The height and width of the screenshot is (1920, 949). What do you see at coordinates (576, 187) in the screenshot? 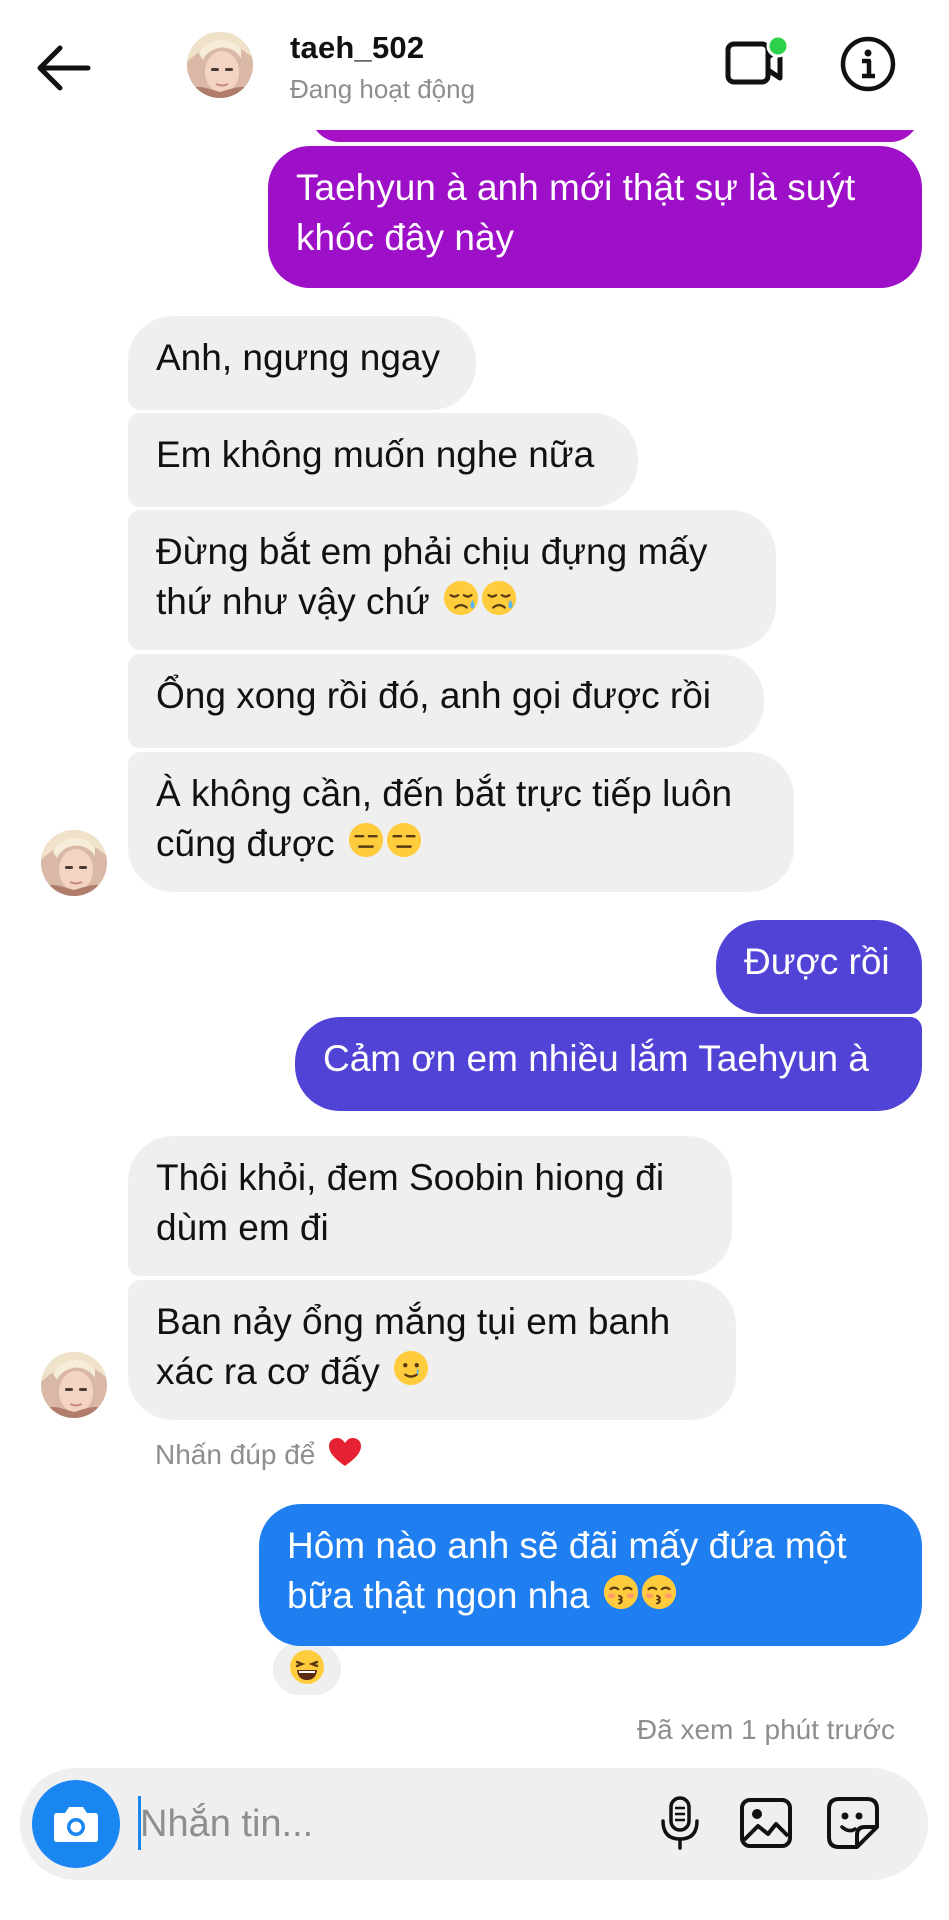
I see `message-text: Taehyun à anh mới thật sự là suýt` at bounding box center [576, 187].